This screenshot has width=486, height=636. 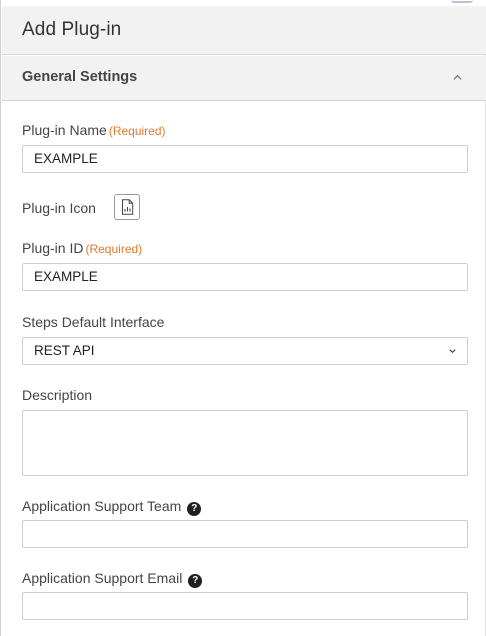 I want to click on plugin-name-label-text: Plug-in Name, so click(x=64, y=130).